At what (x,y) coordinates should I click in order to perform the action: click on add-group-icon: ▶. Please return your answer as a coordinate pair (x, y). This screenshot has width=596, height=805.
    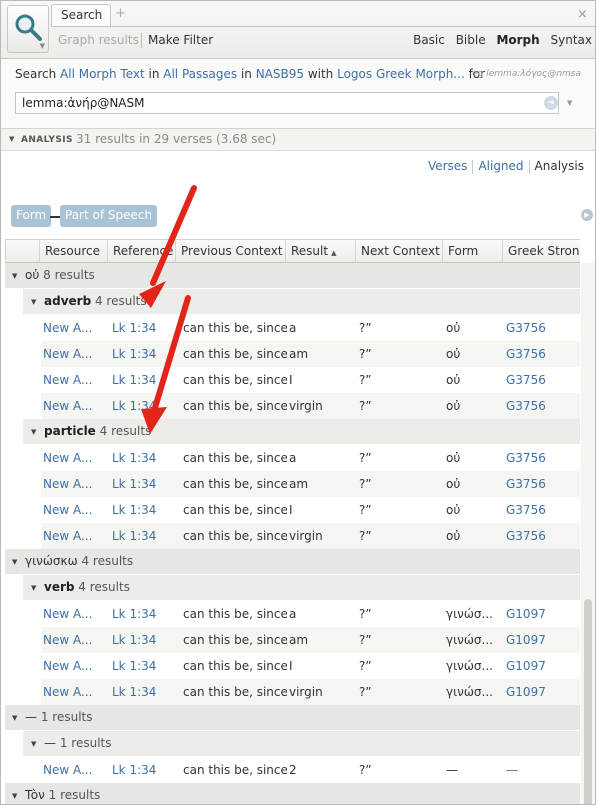
    Looking at the image, I should click on (587, 215).